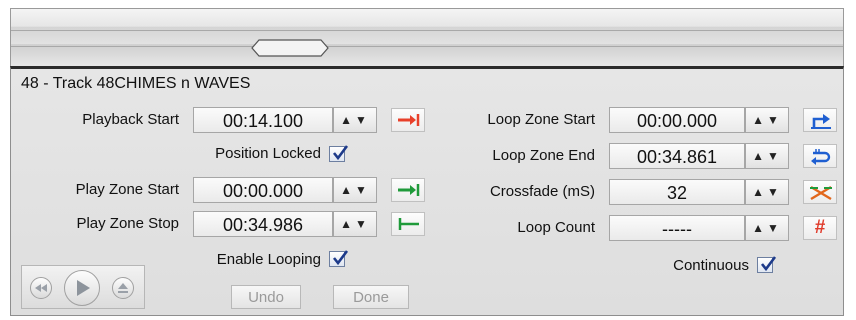  What do you see at coordinates (711, 265) in the screenshot?
I see `continuous-label: Continuous` at bounding box center [711, 265].